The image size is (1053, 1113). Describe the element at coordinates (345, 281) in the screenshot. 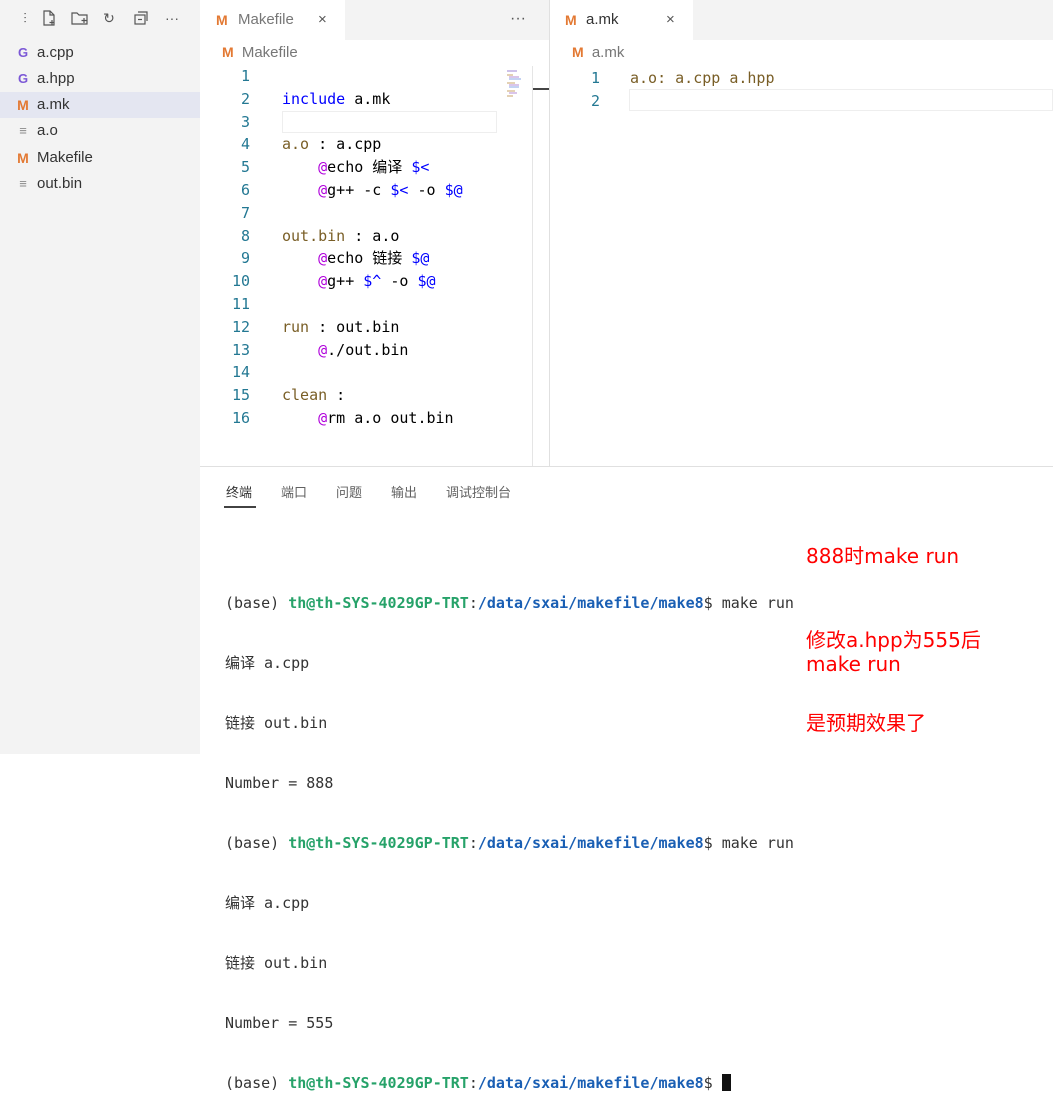

I see `code-token: g++` at that location.